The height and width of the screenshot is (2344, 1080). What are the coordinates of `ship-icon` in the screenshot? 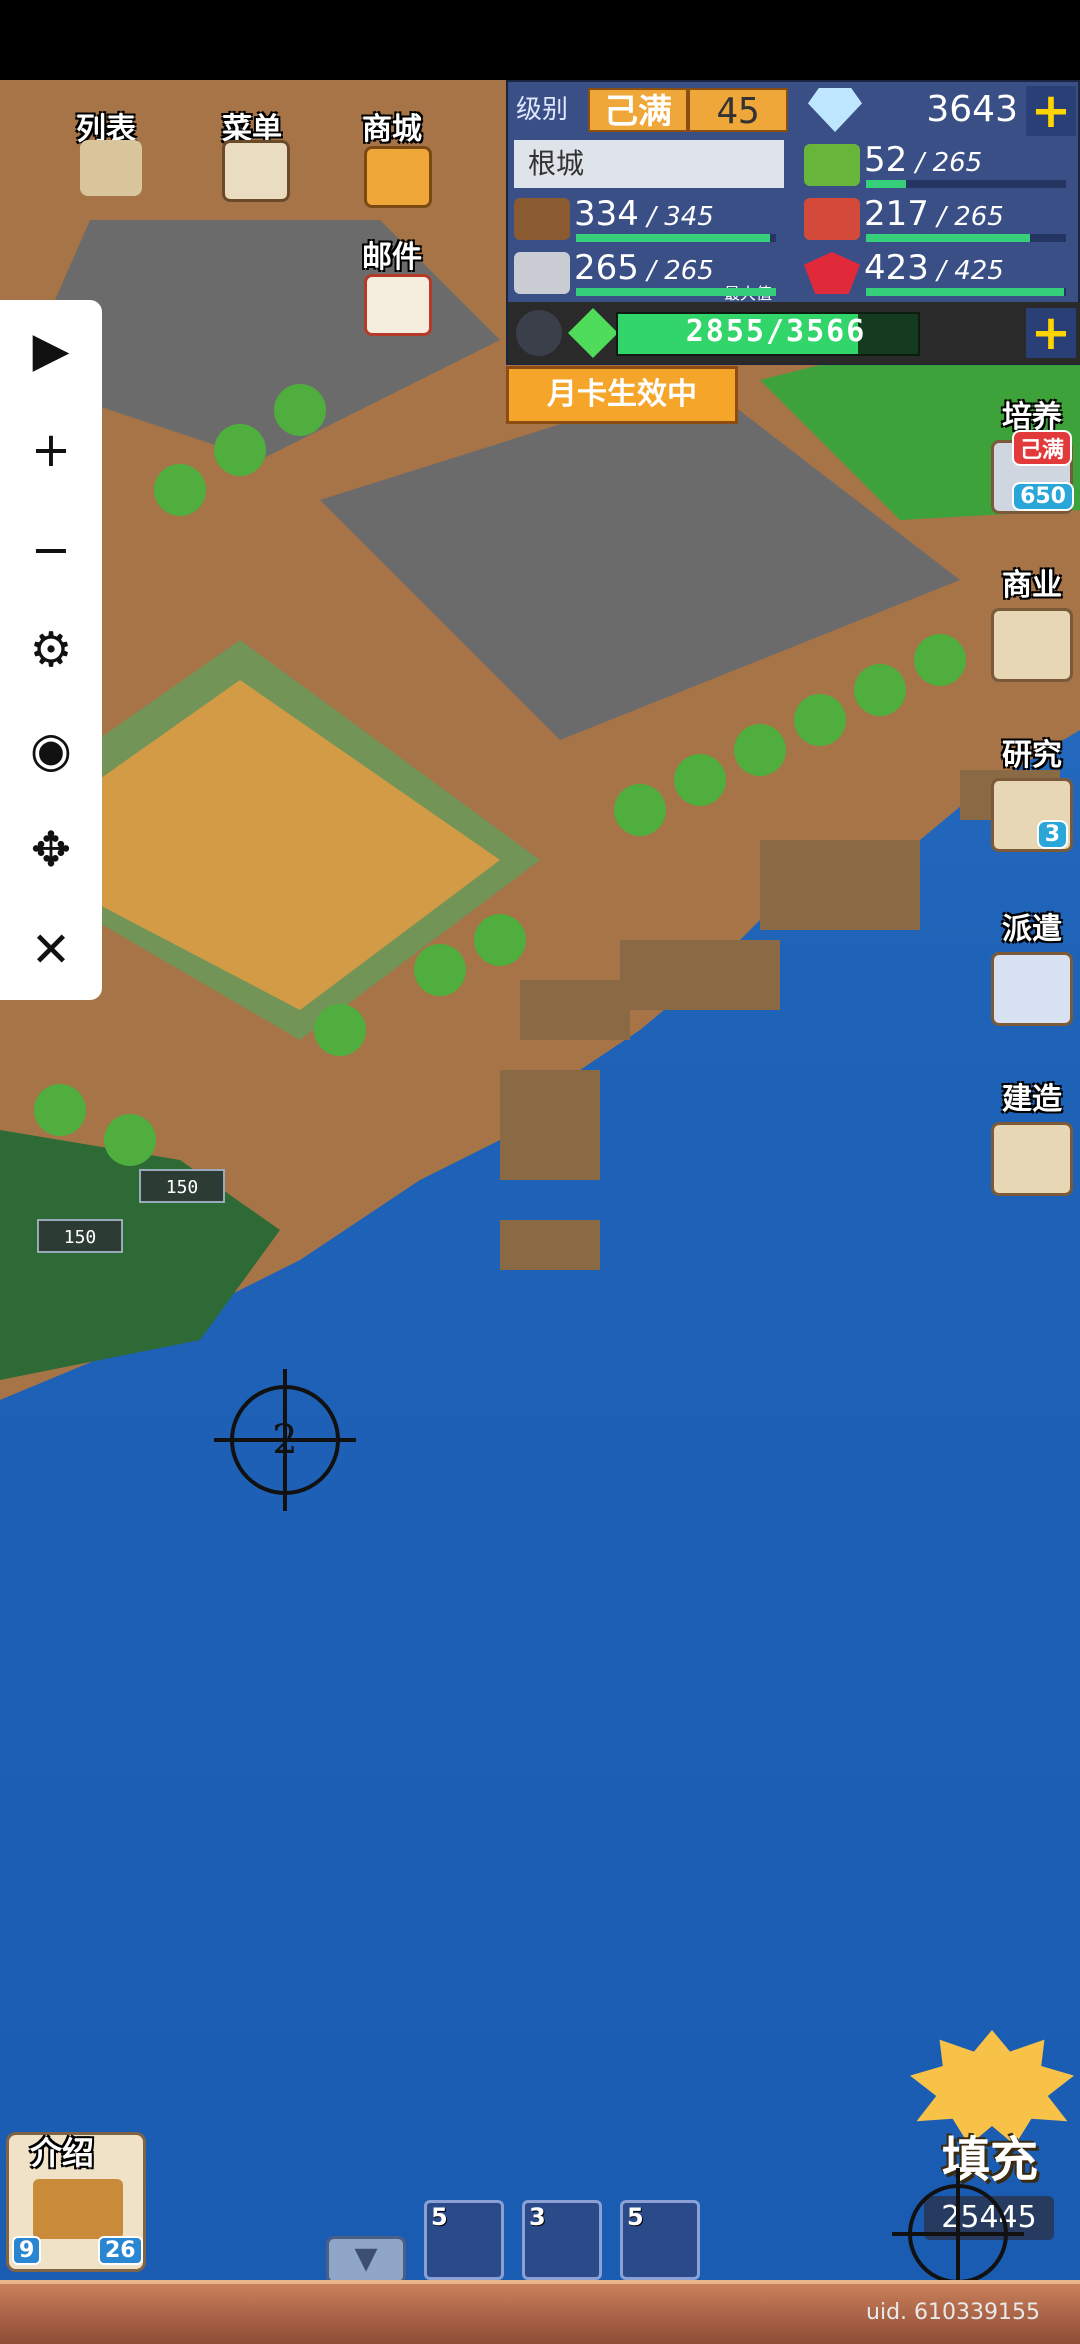 It's located at (78, 2209).